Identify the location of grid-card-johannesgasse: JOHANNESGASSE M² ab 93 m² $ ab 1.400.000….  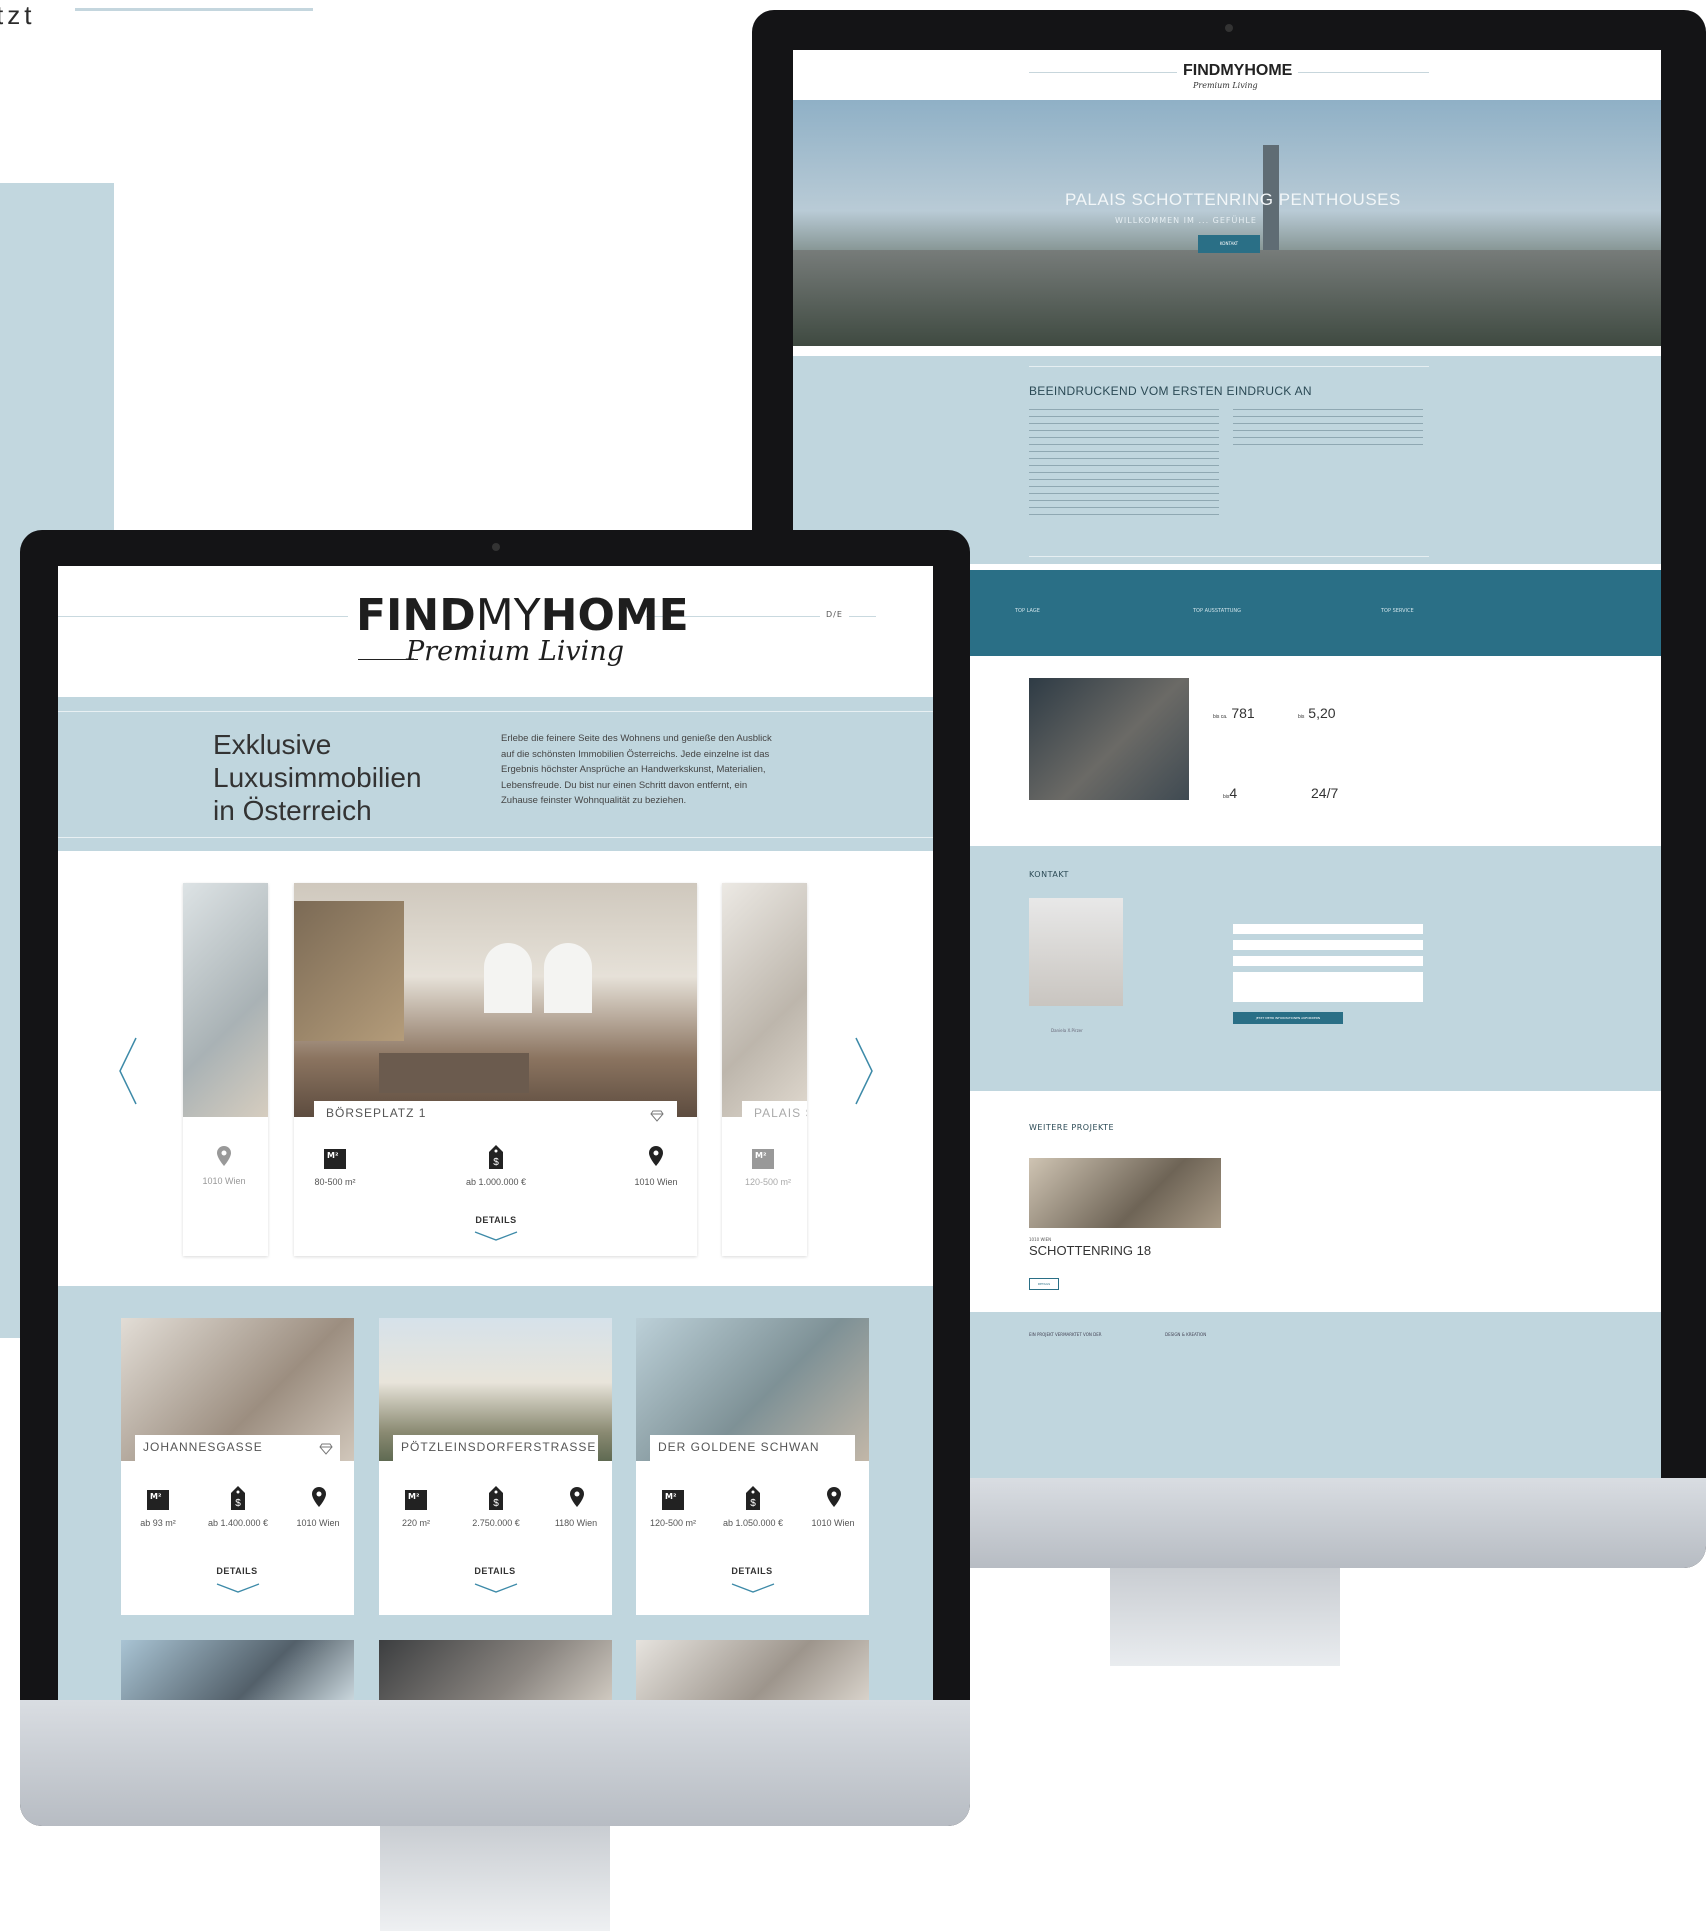
(237, 1466).